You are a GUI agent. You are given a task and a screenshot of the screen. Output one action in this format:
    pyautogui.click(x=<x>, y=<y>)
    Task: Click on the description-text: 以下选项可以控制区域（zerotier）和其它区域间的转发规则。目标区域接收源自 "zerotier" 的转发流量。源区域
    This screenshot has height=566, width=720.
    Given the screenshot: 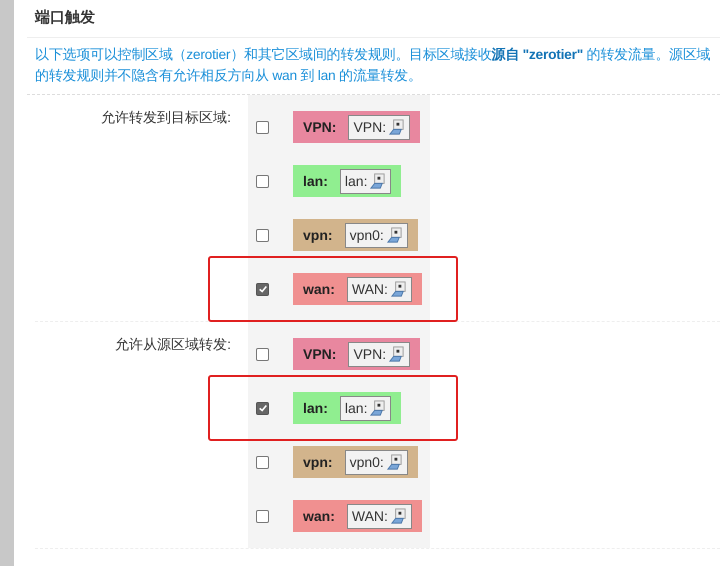 What is the action you would take?
    pyautogui.click(x=373, y=55)
    